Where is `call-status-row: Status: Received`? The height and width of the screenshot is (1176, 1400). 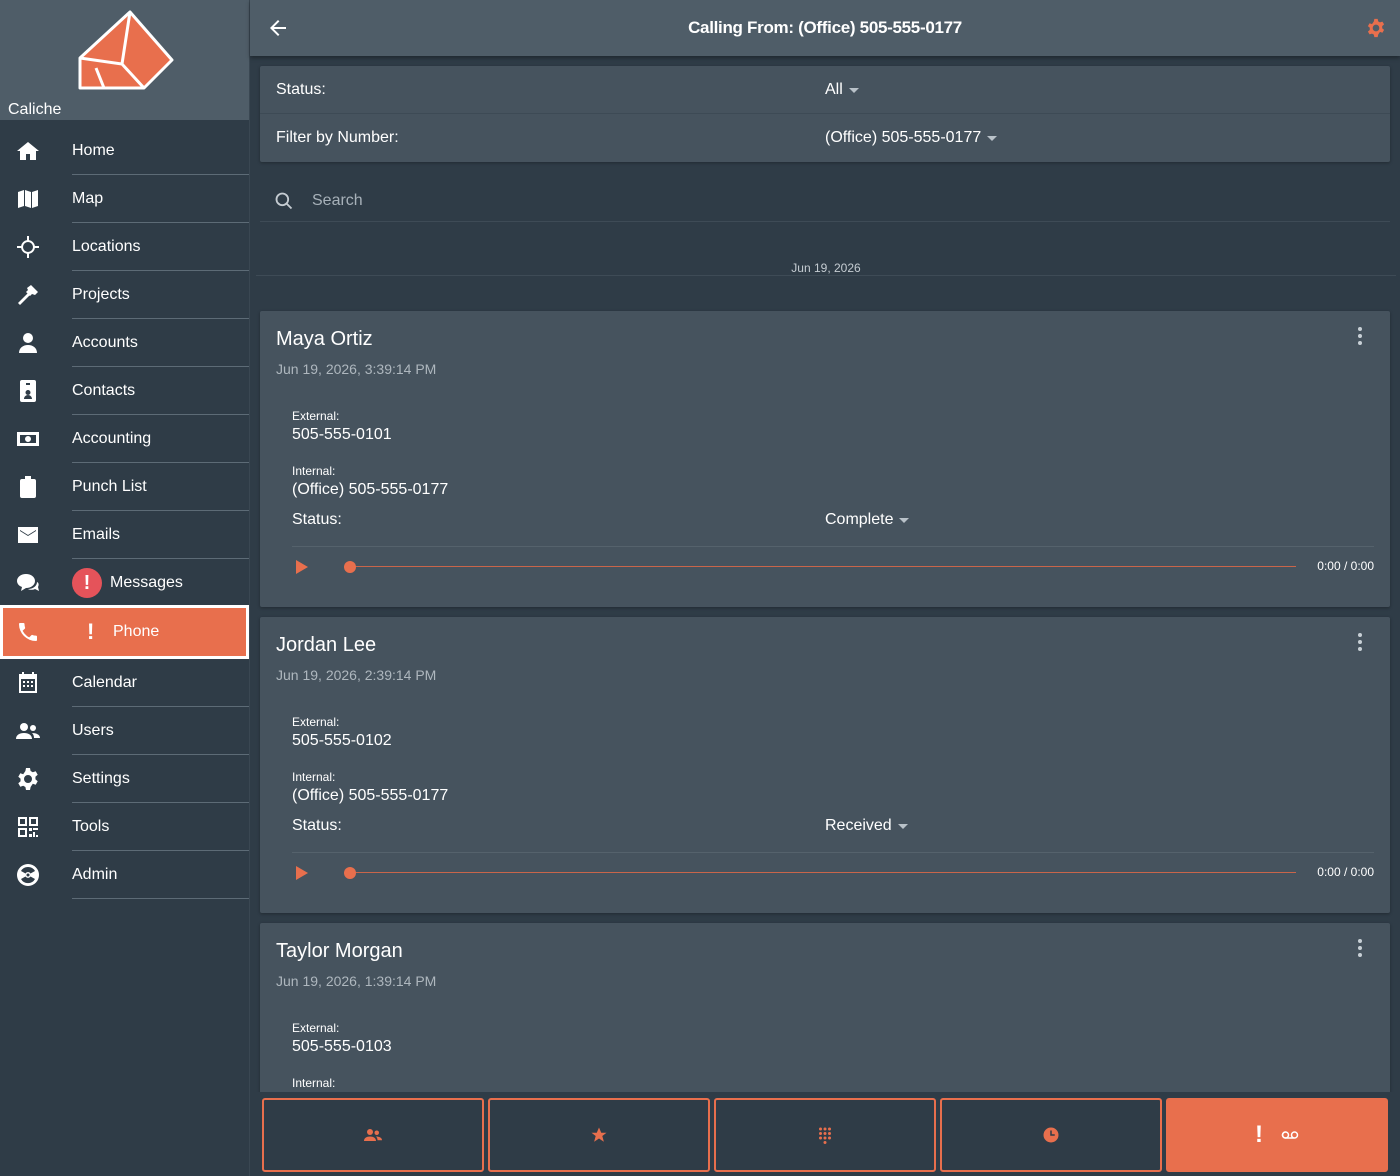 call-status-row: Status: Received is located at coordinates (833, 833).